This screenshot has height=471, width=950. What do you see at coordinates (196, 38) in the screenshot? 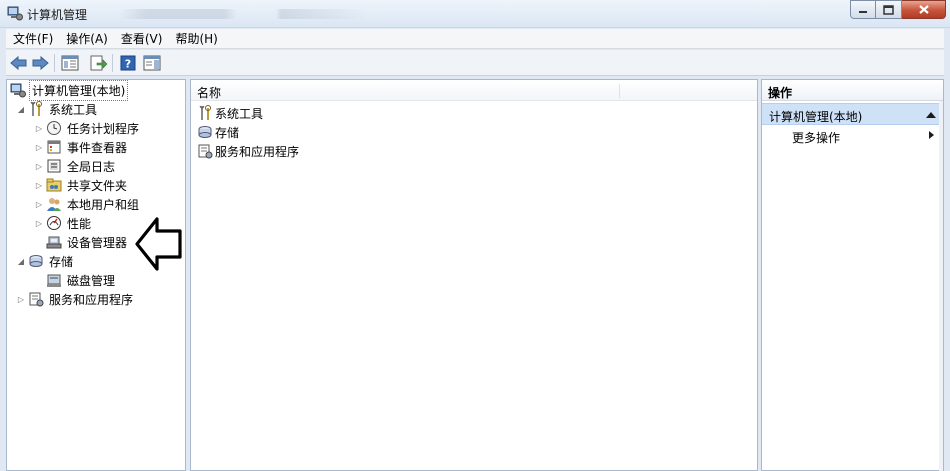
I see `menu-help: 帮助(H)` at bounding box center [196, 38].